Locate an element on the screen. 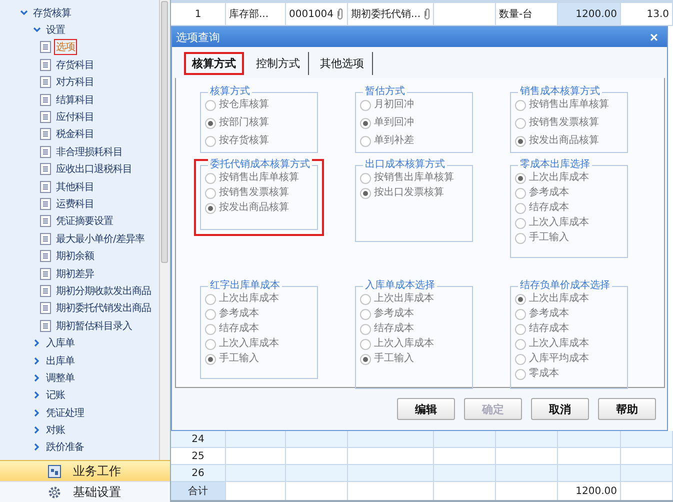 Image resolution: width=673 pixels, height=502 pixels. tab: 核算方式 is located at coordinates (214, 63).